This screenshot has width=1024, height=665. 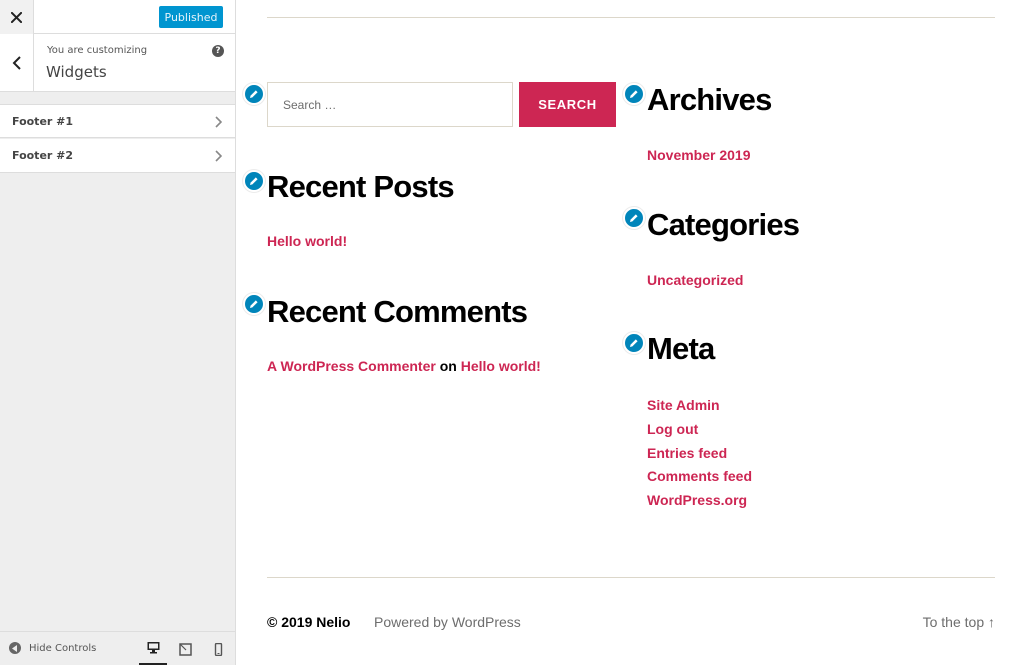 What do you see at coordinates (672, 429) in the screenshot?
I see `meta-link-log-out: Log out` at bounding box center [672, 429].